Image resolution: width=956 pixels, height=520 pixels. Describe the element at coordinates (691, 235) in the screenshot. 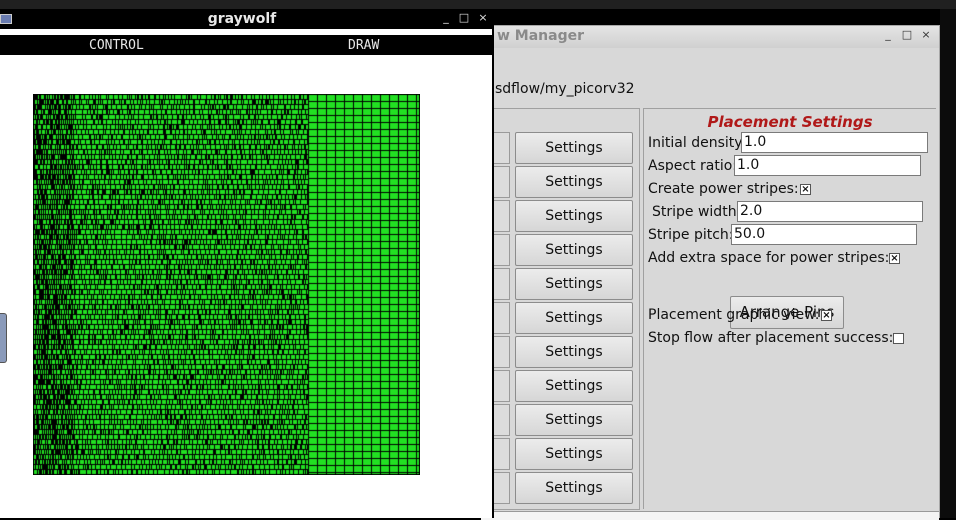

I see `stripe-pitch-label: Stripe pitch:` at that location.